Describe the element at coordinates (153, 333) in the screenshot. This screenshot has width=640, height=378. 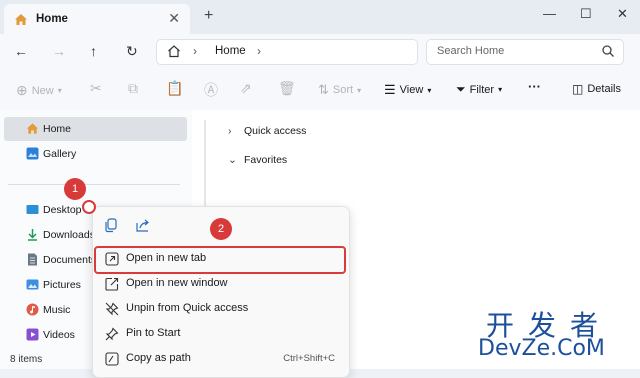
I see `menu-item-label: Pin to Start` at that location.